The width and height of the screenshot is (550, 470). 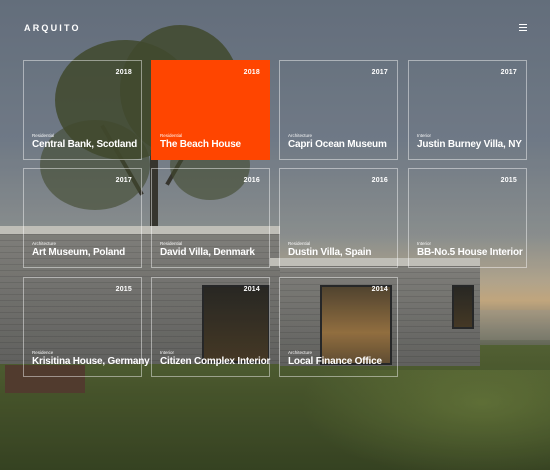 I want to click on project-title: Capri Ocean Museum, so click(x=337, y=144).